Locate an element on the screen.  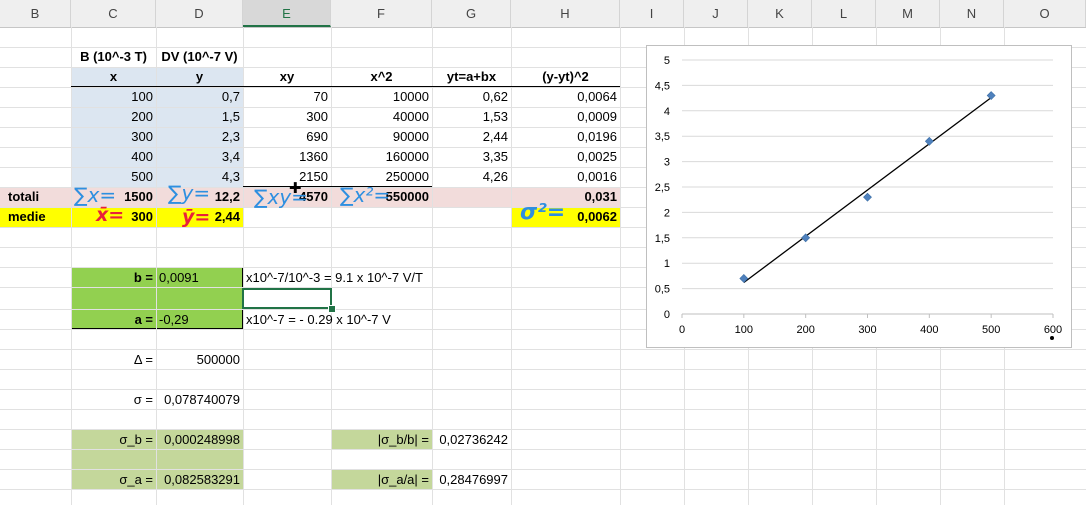
header-dv-units: DV (10^-7 V) is located at coordinates (199, 57).